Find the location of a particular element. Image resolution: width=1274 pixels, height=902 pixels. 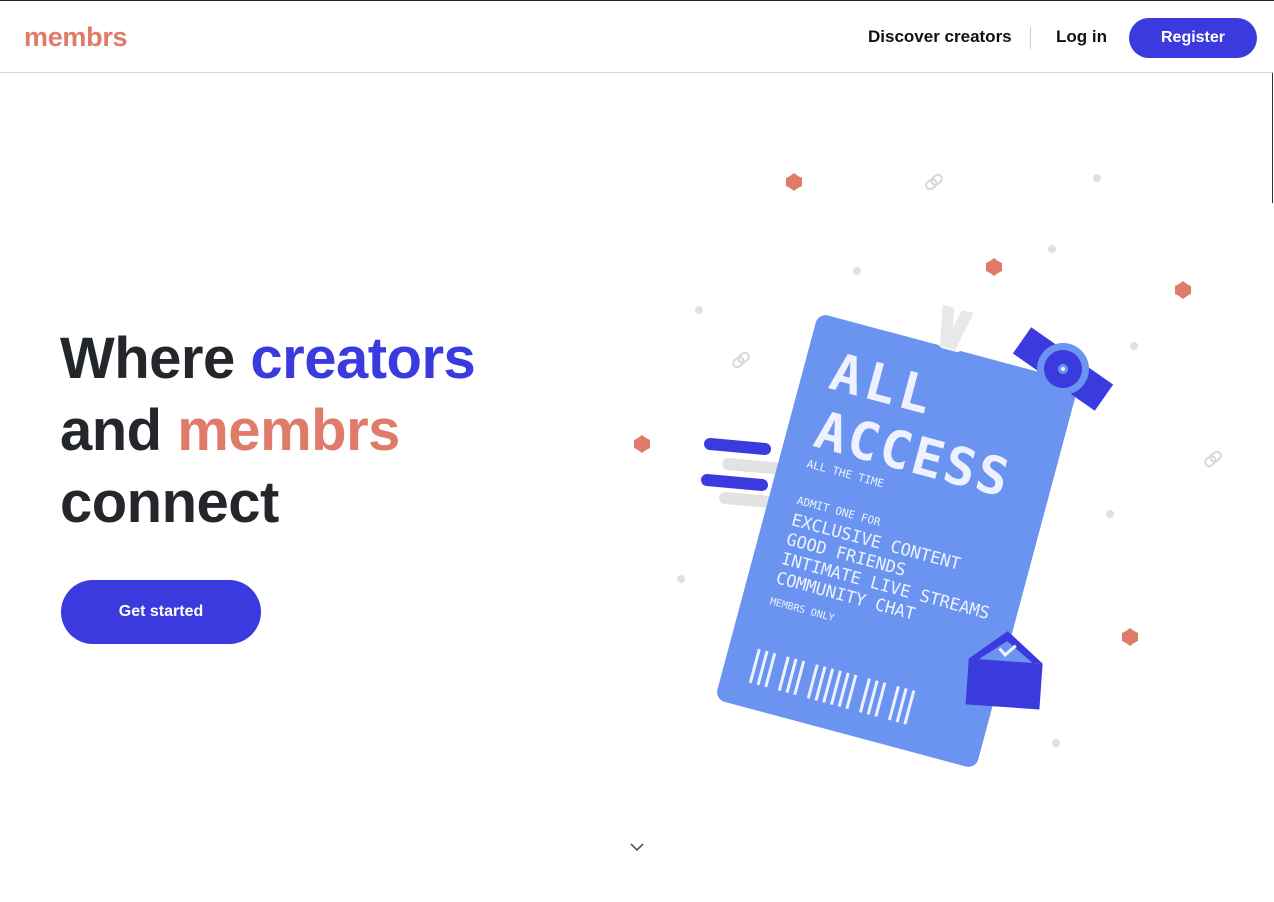

get-started-button: Get started is located at coordinates (161, 612).